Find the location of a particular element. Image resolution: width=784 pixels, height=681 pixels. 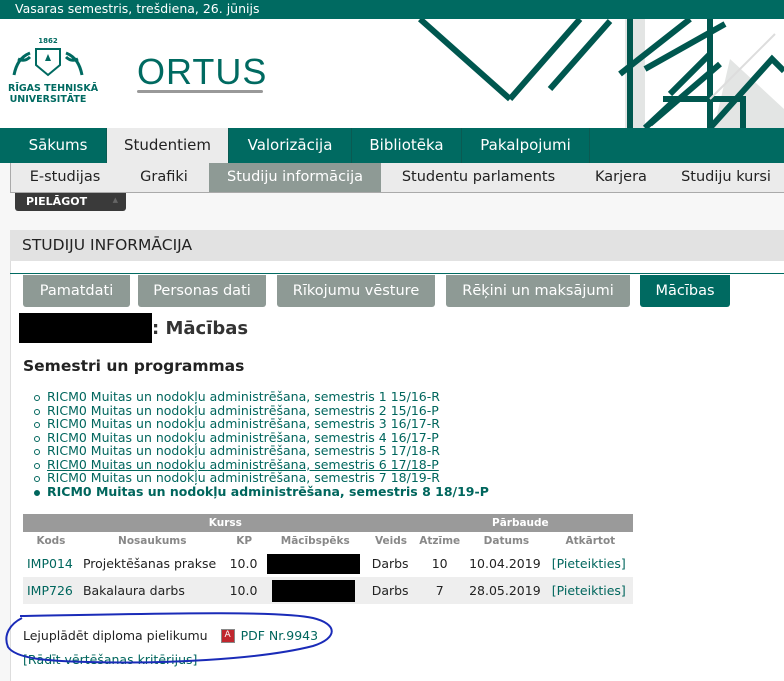

crest-icon is located at coordinates (48, 62).